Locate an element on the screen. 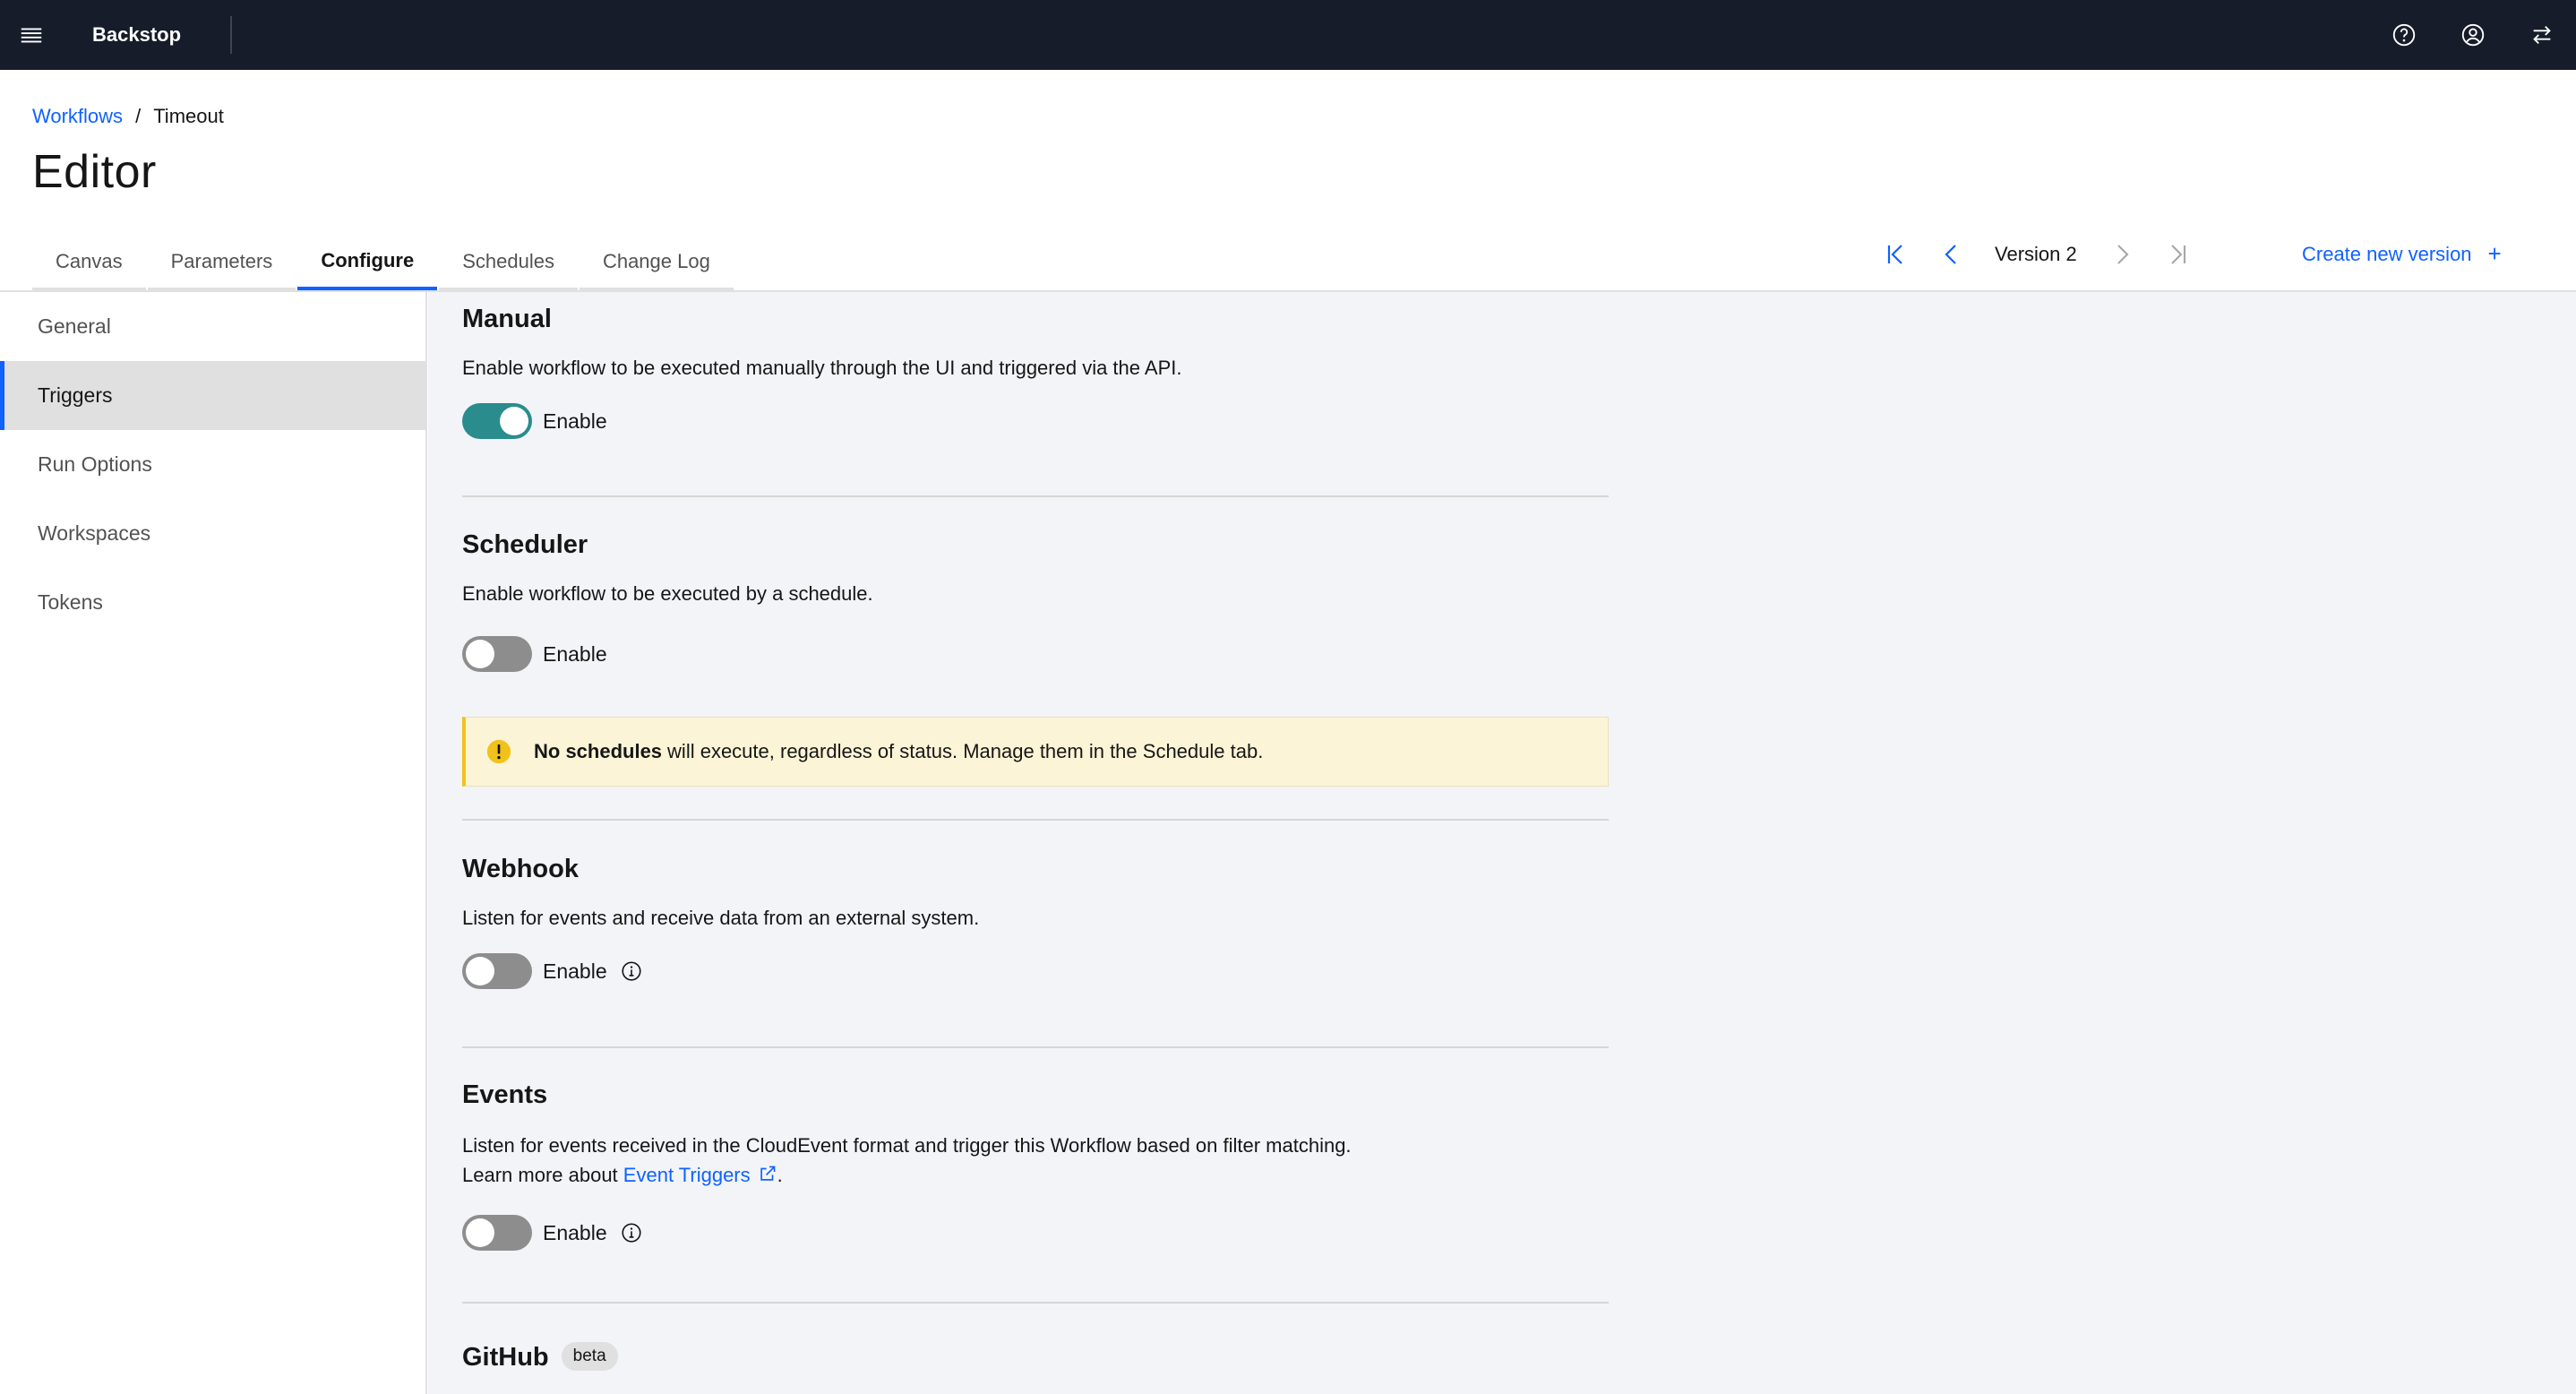  user-avatar-icon is located at coordinates (2472, 35).